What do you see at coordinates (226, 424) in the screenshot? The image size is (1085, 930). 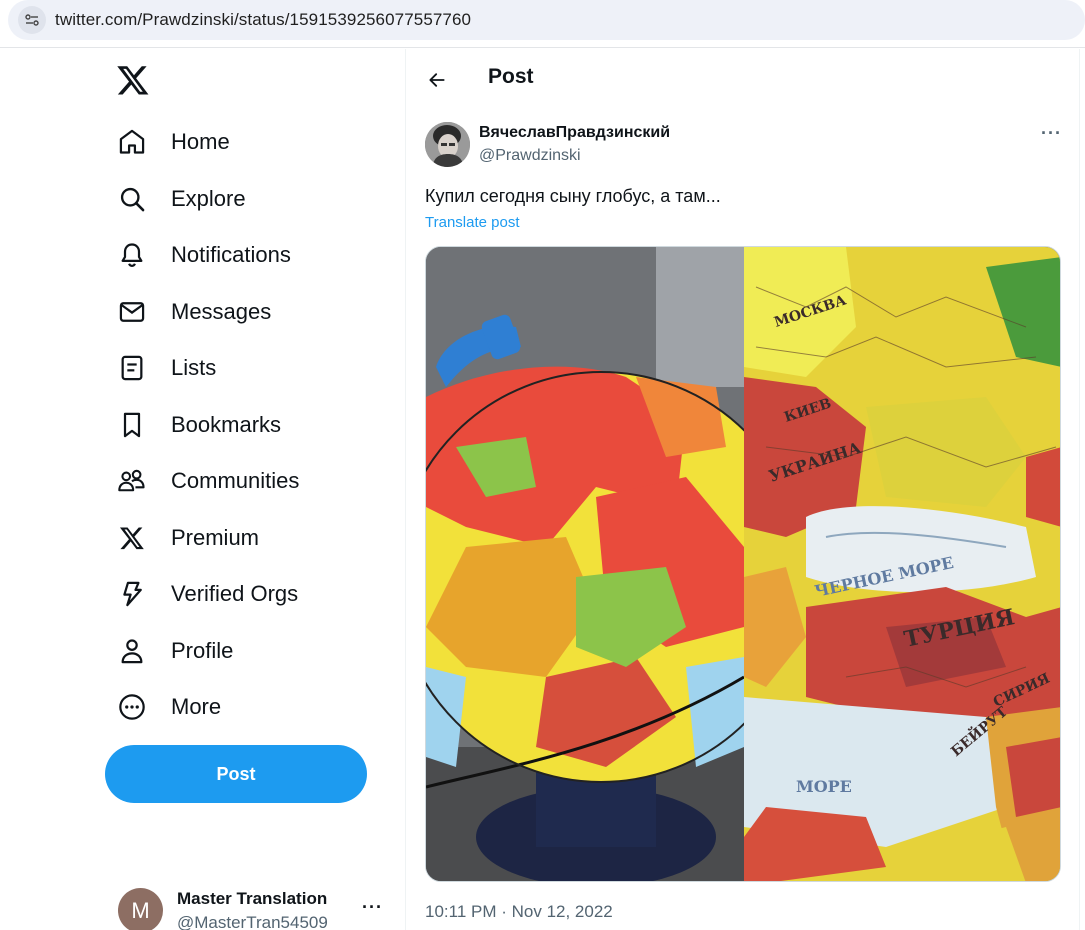 I see `nav-label: Bookmarks` at bounding box center [226, 424].